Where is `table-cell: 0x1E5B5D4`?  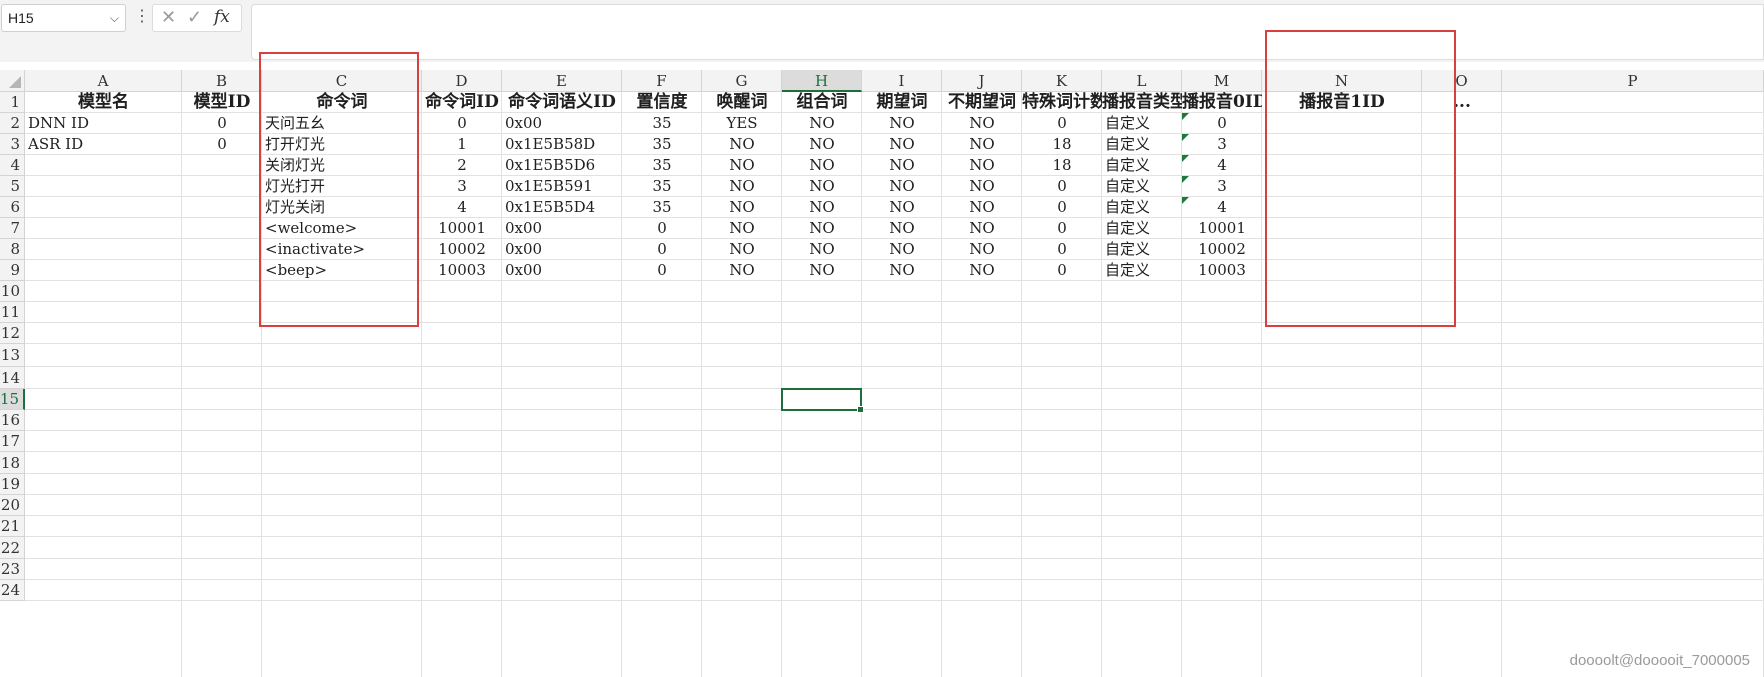 table-cell: 0x1E5B5D4 is located at coordinates (562, 207).